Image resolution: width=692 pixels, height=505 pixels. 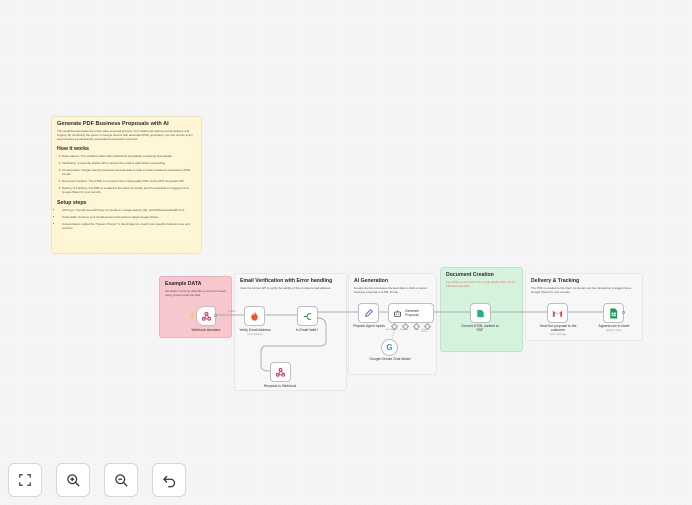 I want to click on fit-view-icon, so click(x=25, y=480).